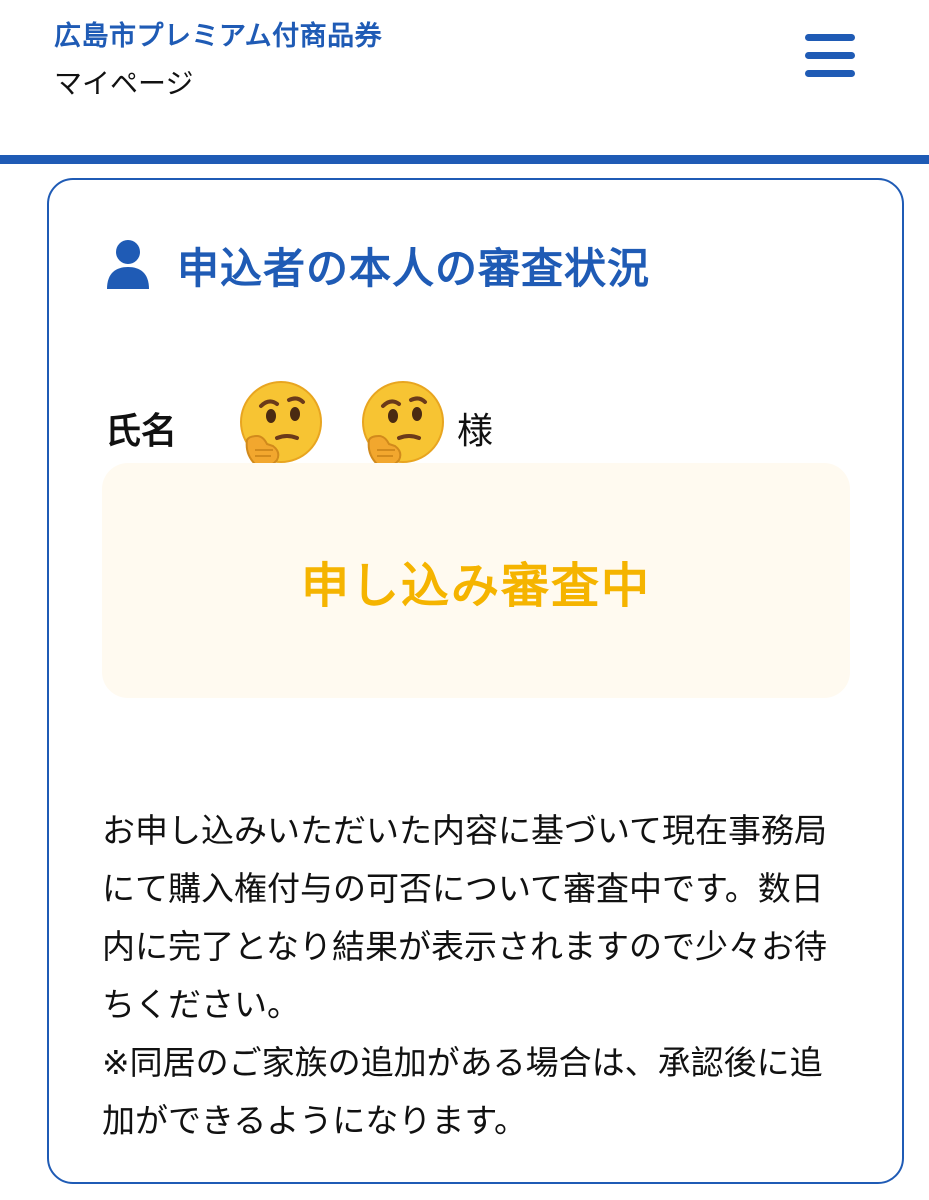 The height and width of the screenshot is (1200, 929). I want to click on family-note: ※同居のご家族の追加がある場合は、承認後に追加ができるようになります。, so click(462, 1091).